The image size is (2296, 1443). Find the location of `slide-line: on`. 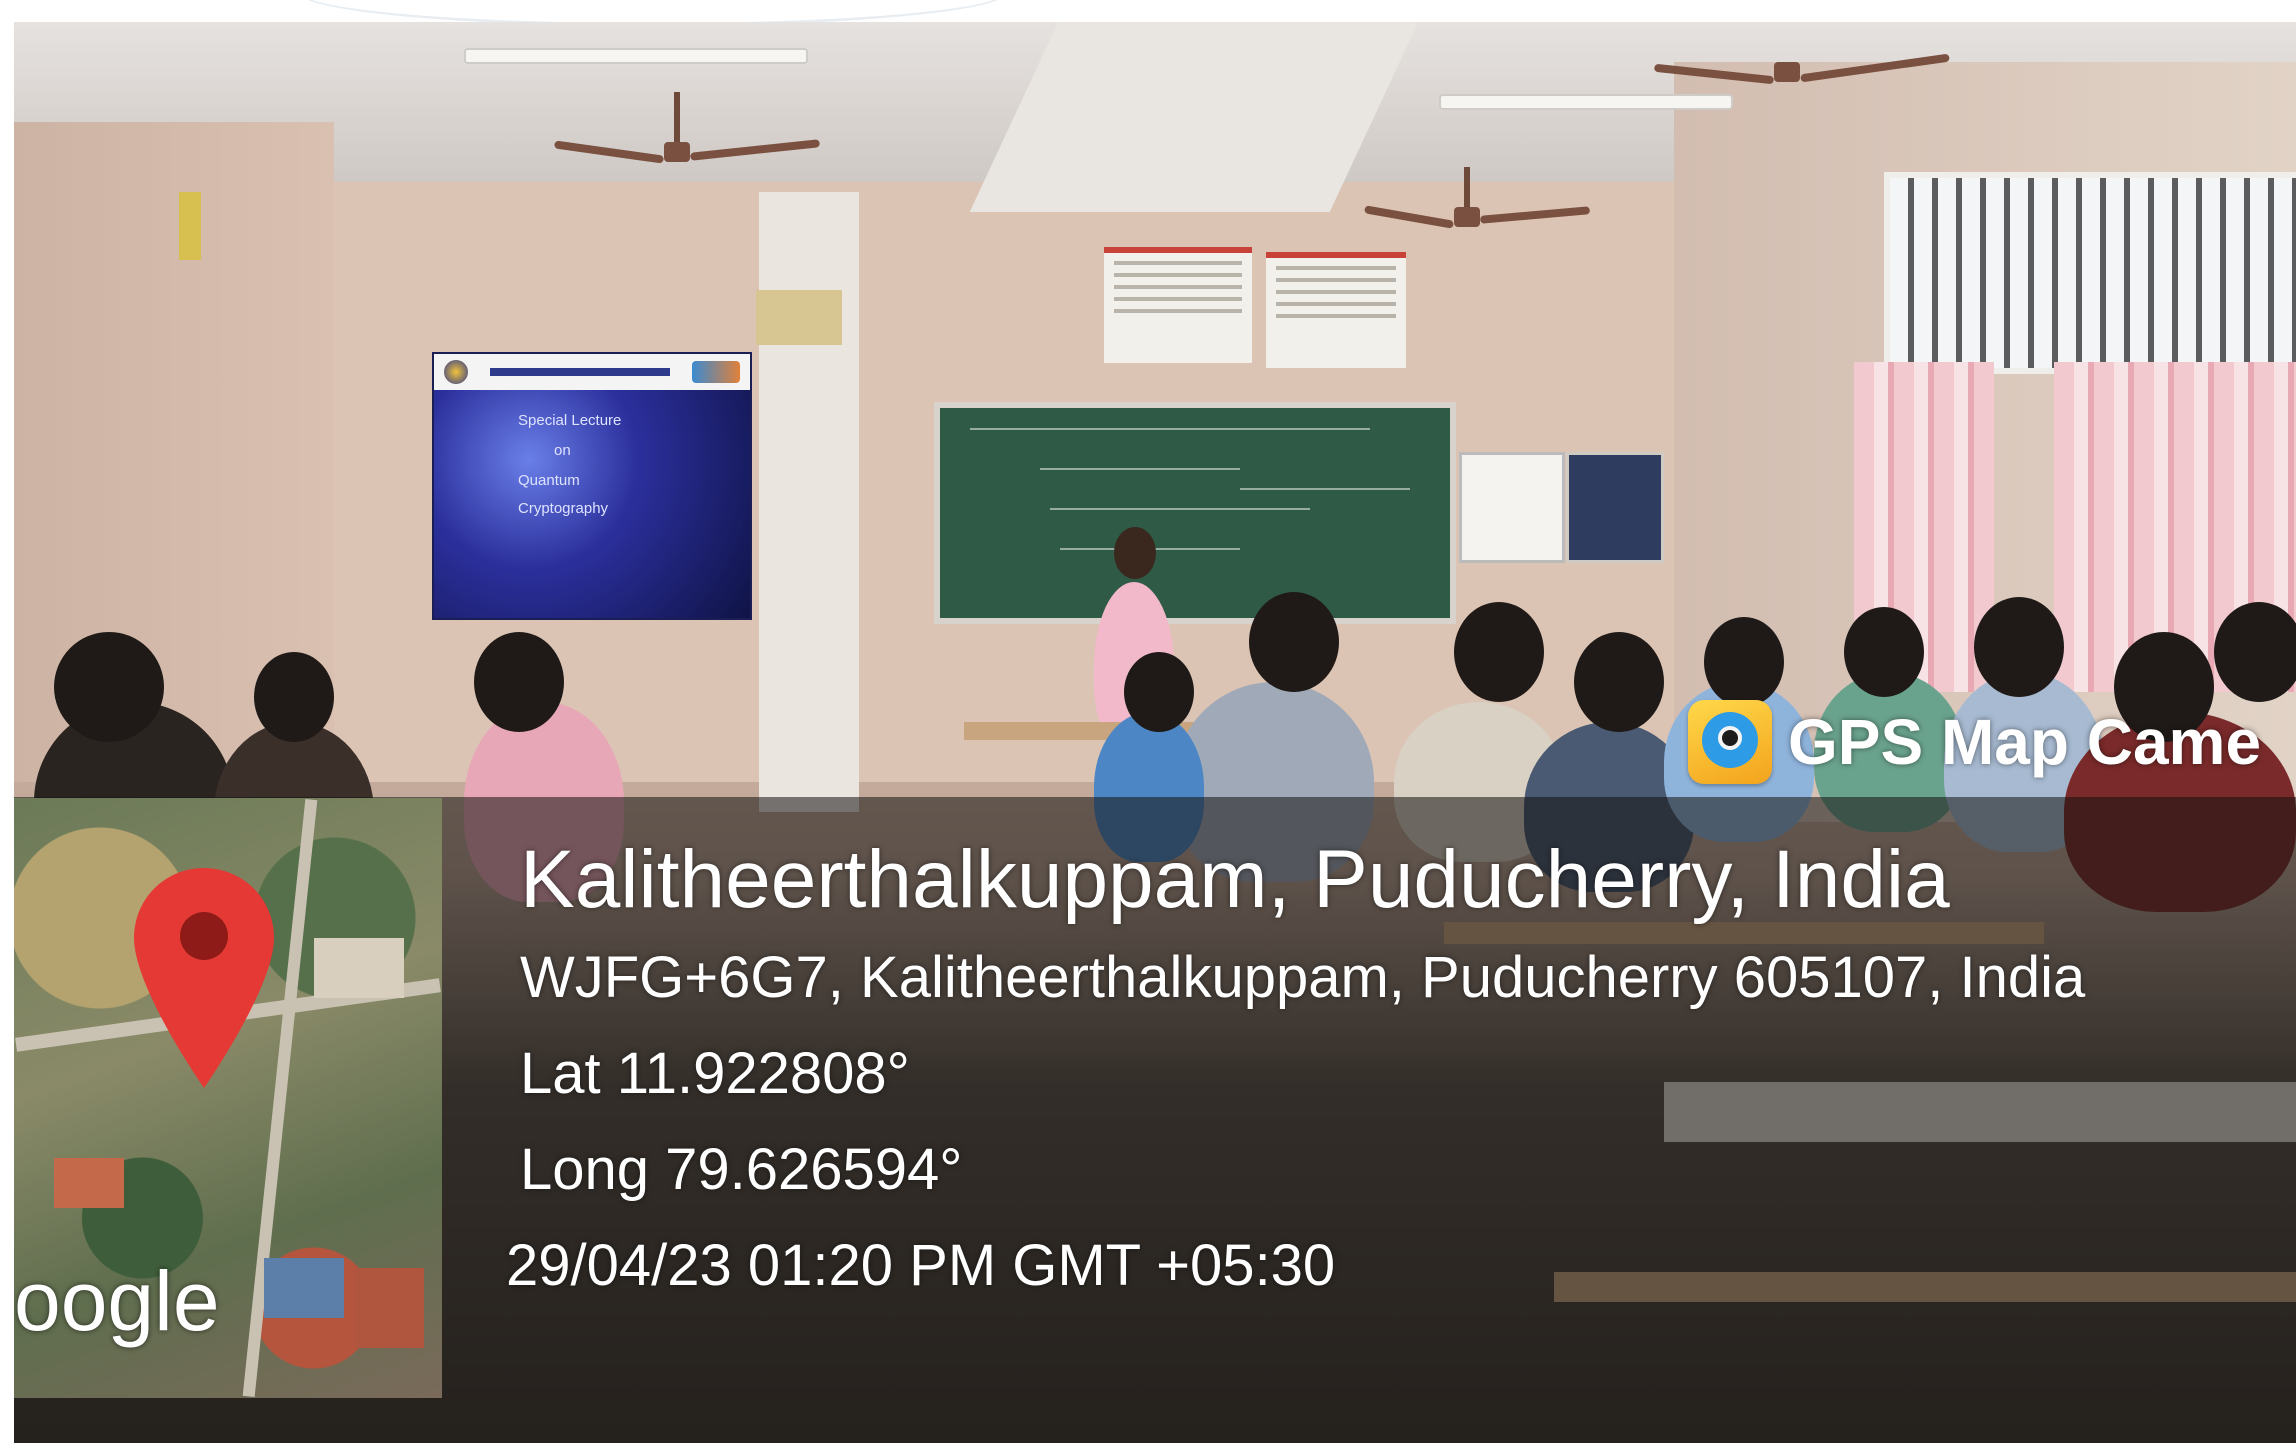

slide-line: on is located at coordinates (562, 450).